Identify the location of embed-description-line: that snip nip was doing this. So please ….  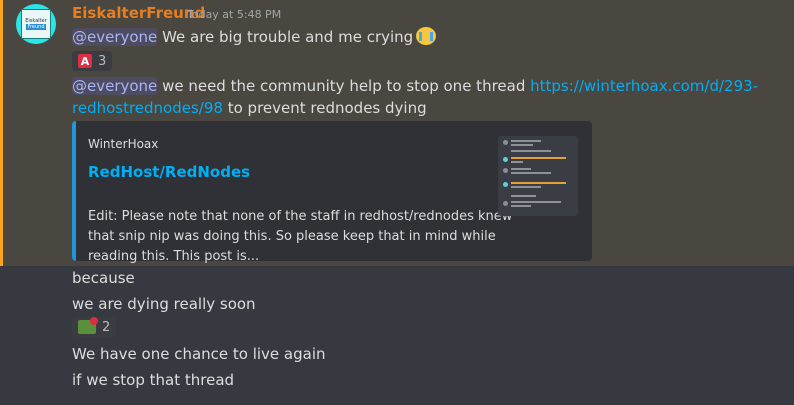
(292, 236).